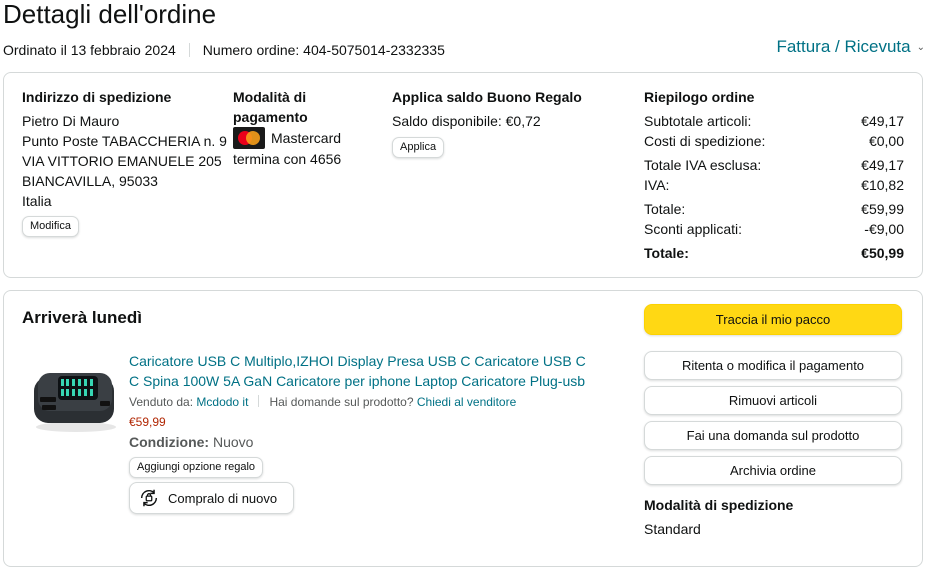  Describe the element at coordinates (773, 470) in the screenshot. I see `archive-order-button: Archivia ordine` at that location.